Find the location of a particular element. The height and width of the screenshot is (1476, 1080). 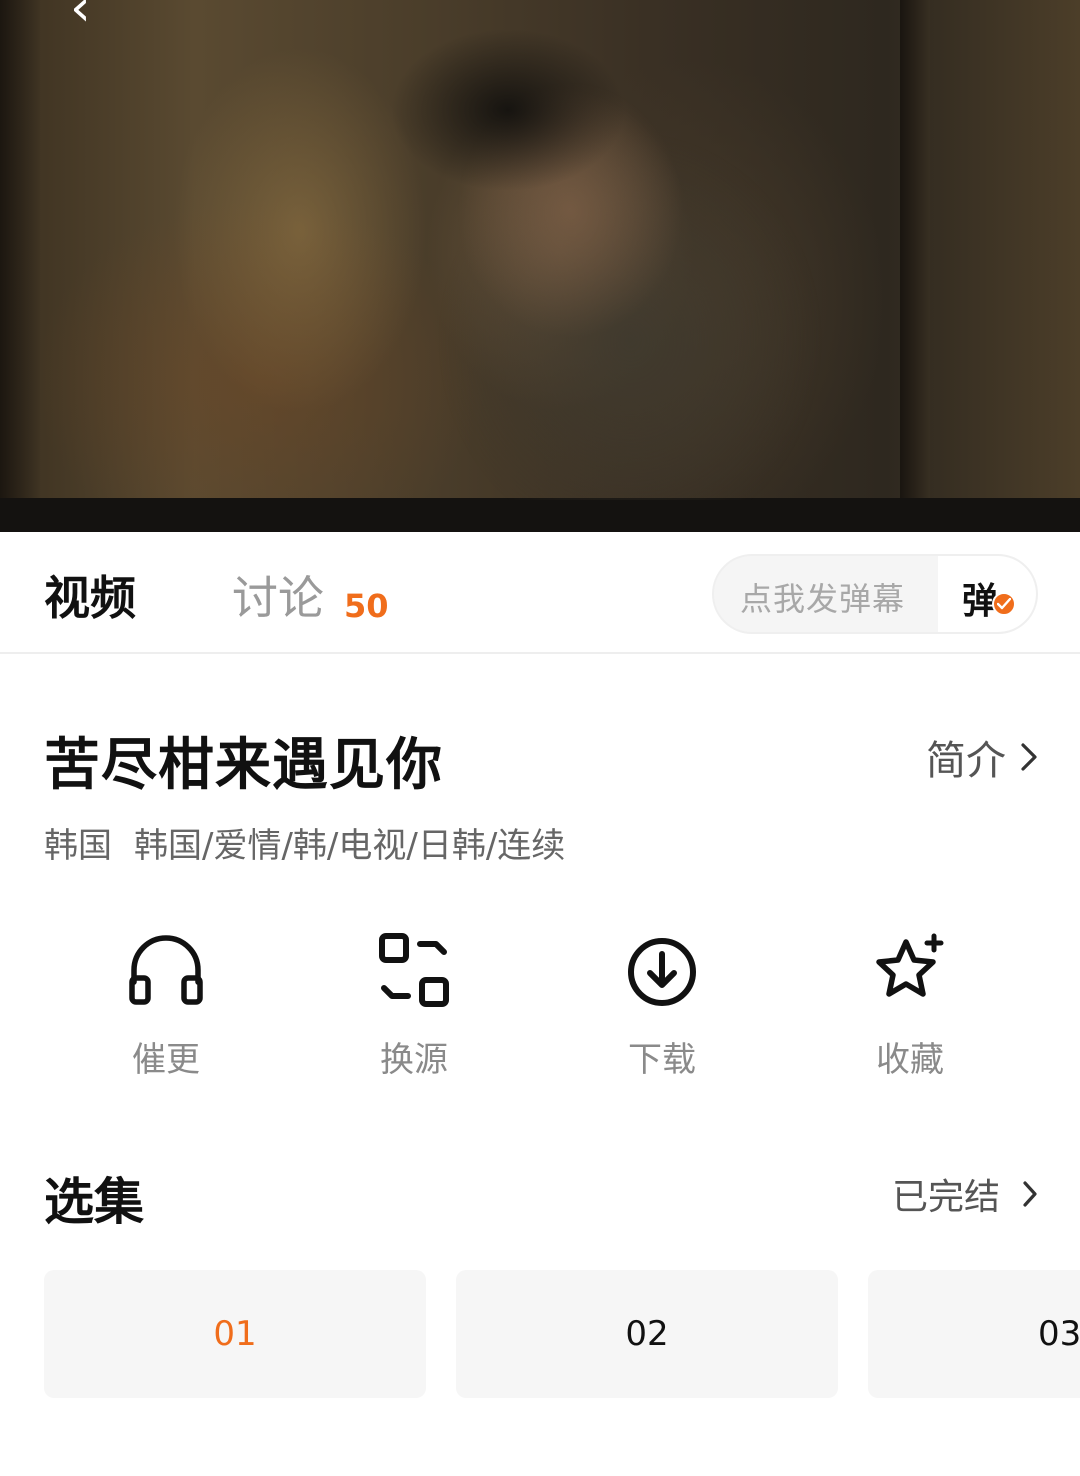

episodes-status-link: 已完结 is located at coordinates (965, 1194).